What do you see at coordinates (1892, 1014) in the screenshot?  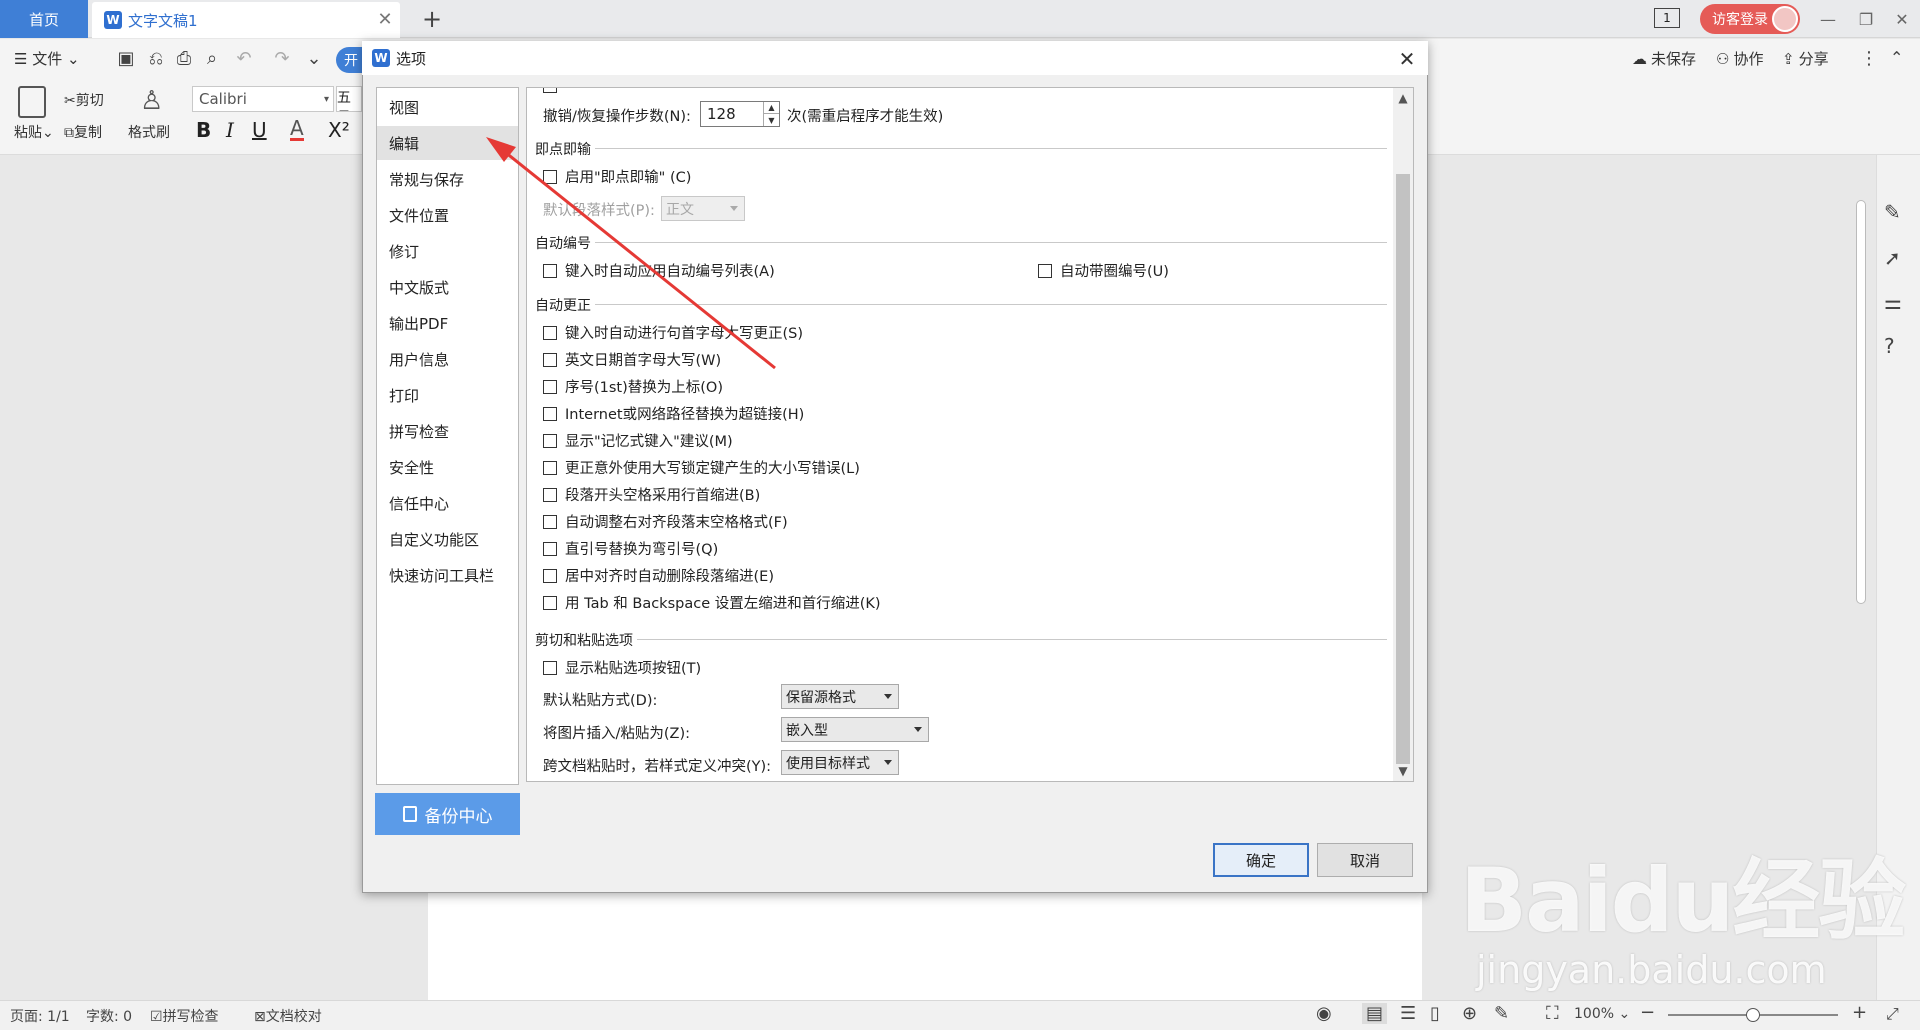 I see `fullscreen-icon: ⤢` at bounding box center [1892, 1014].